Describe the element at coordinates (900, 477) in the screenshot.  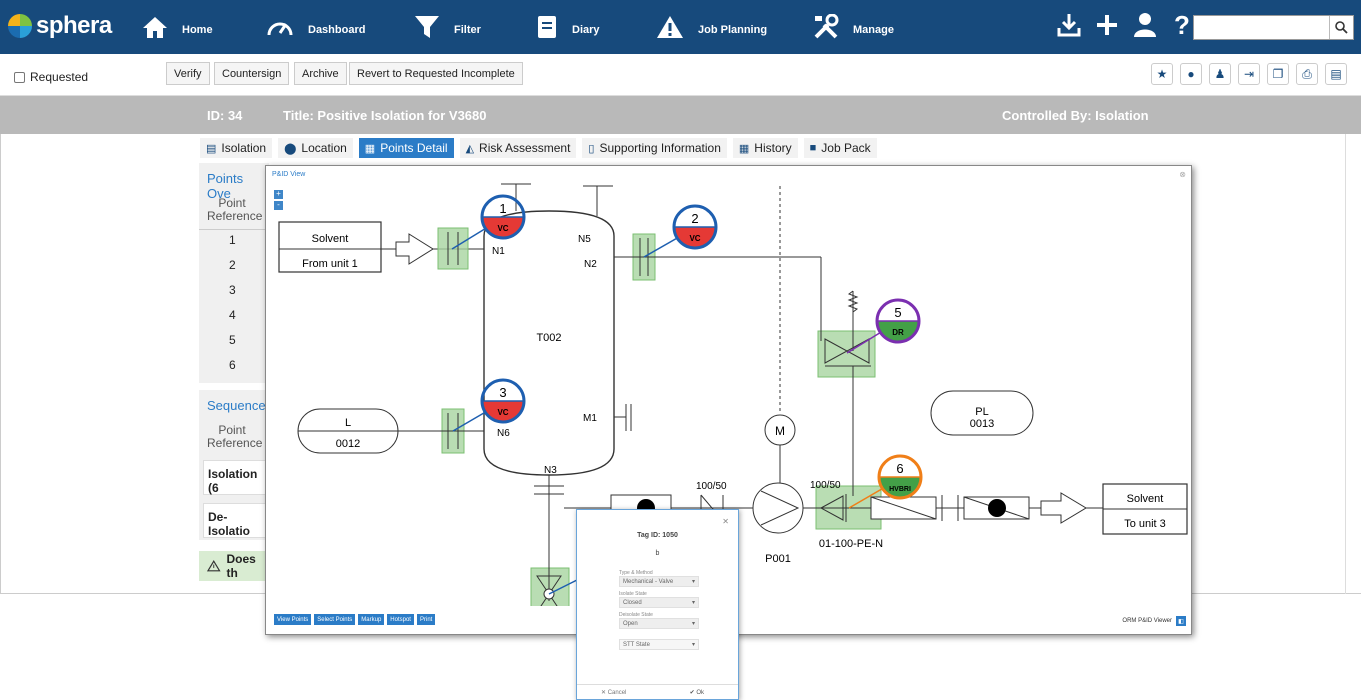
I see `point-marker-6: 6 HVBRI` at that location.